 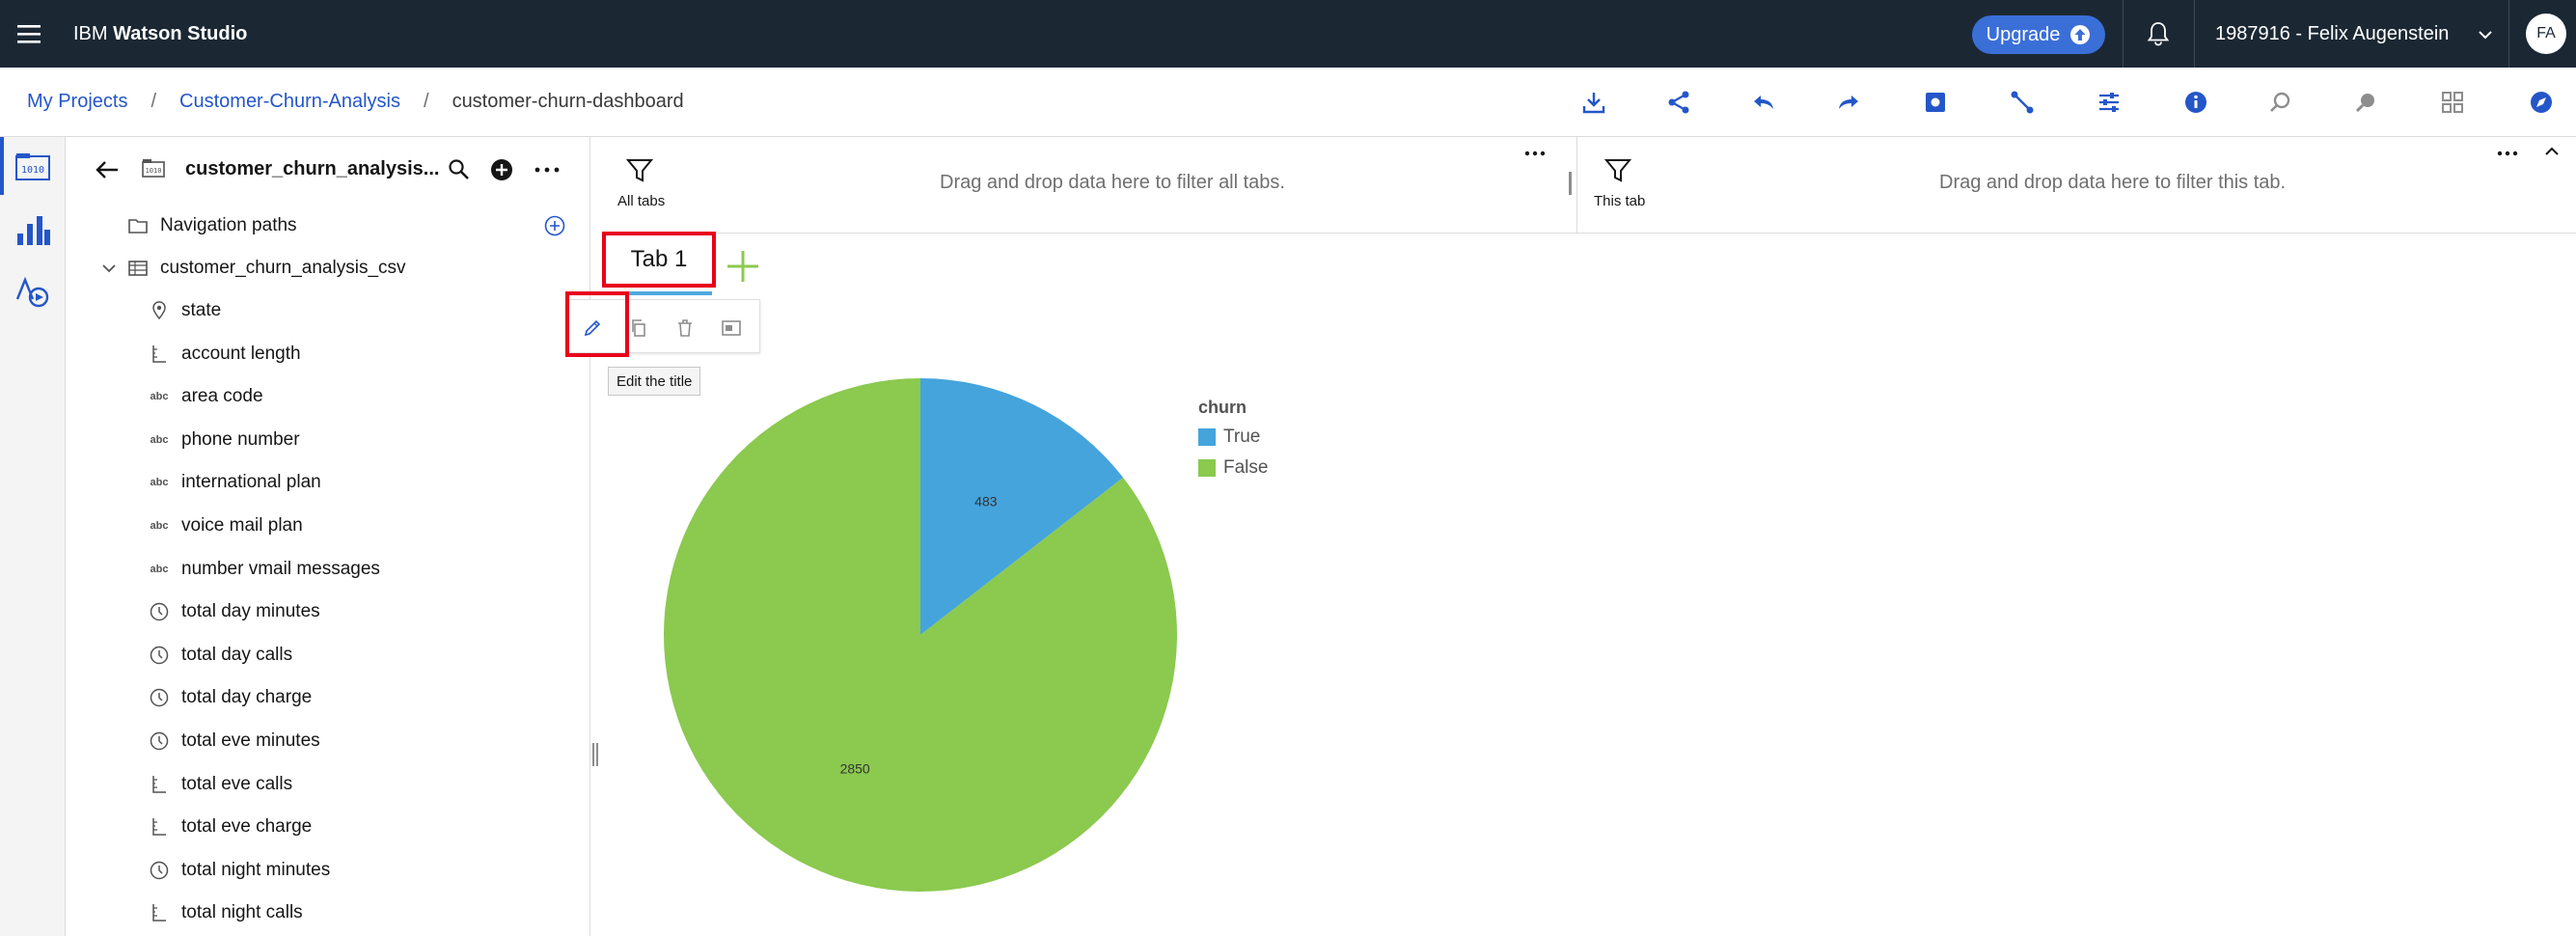 What do you see at coordinates (1573, 183) in the screenshot?
I see `filter-resize-handle` at bounding box center [1573, 183].